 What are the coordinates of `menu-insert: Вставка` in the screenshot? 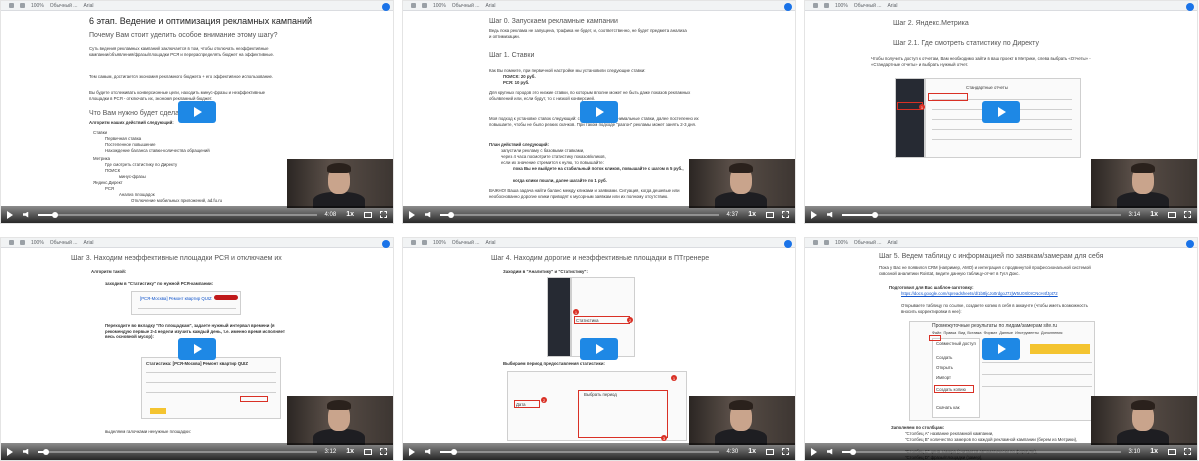 It's located at (974, 333).